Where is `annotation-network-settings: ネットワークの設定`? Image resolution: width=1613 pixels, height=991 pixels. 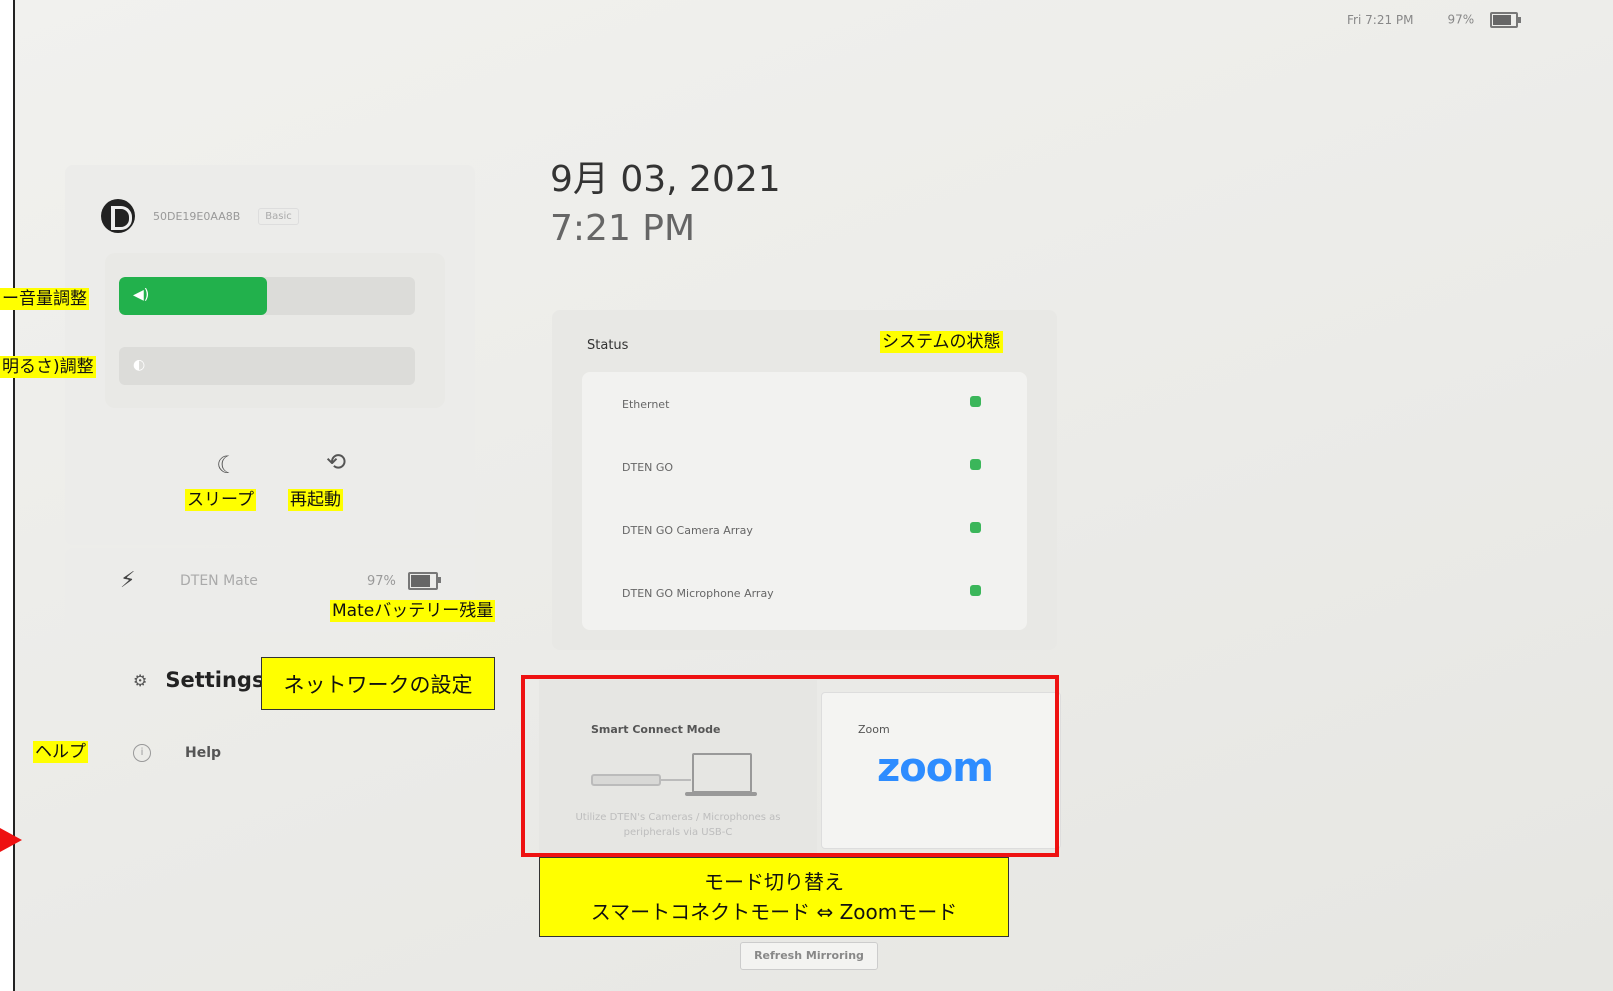
annotation-network-settings: ネットワークの設定 is located at coordinates (378, 683).